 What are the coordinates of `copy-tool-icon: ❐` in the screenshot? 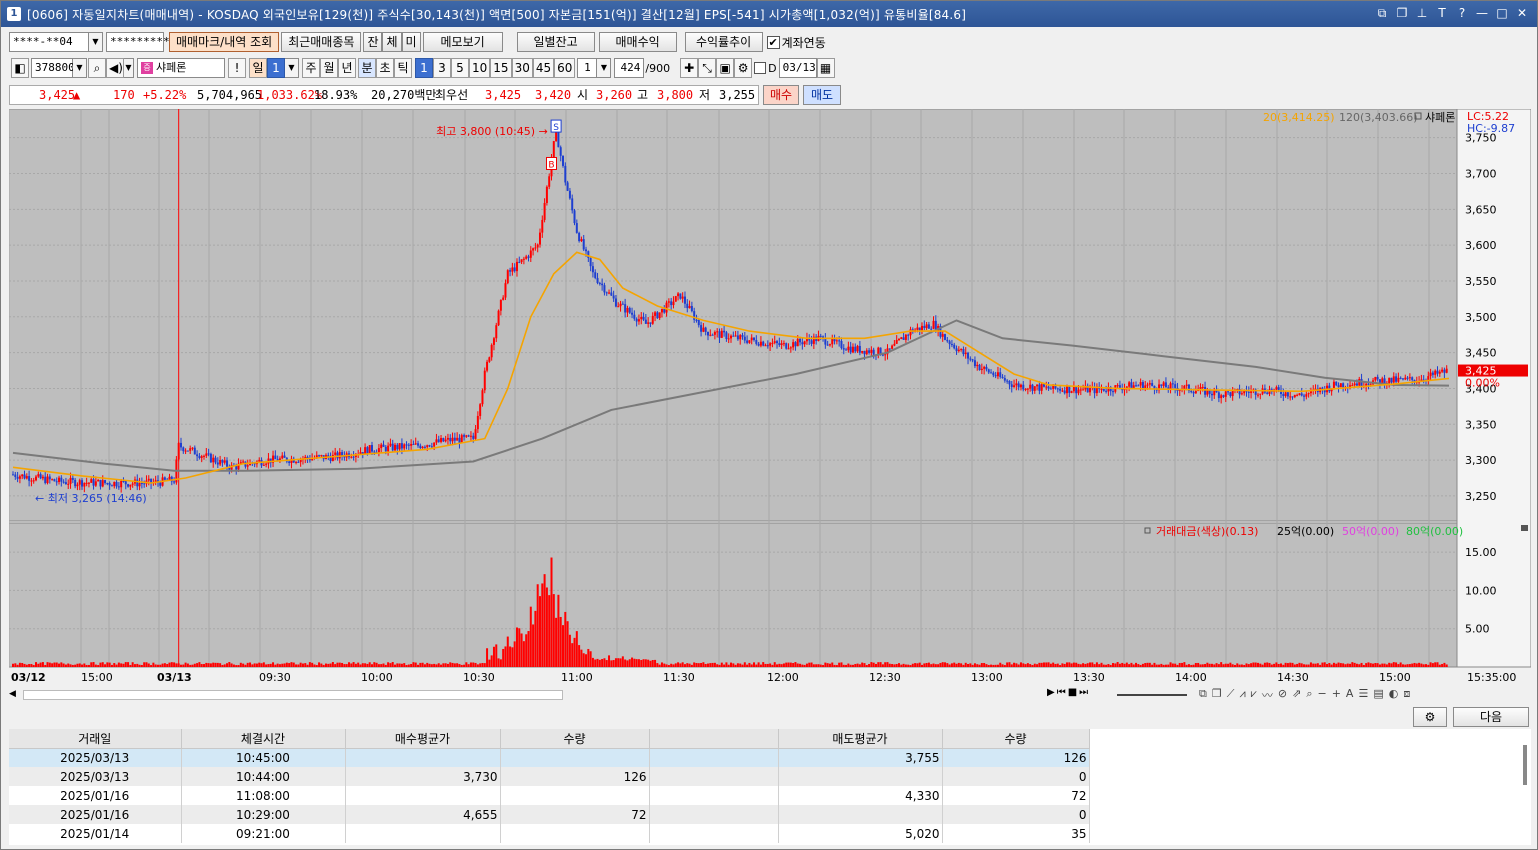 It's located at (1217, 695).